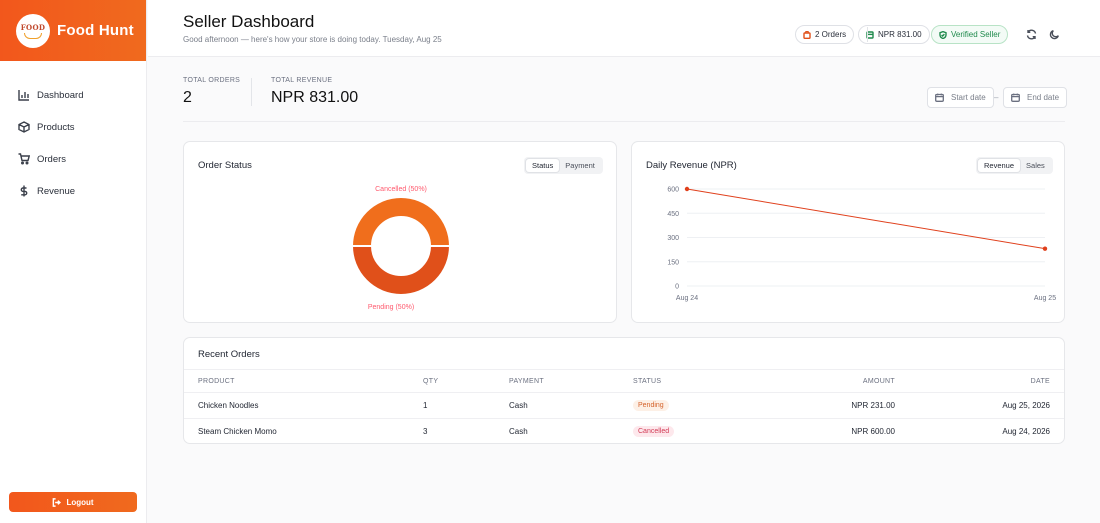  I want to click on moon-icon, so click(1054, 34).